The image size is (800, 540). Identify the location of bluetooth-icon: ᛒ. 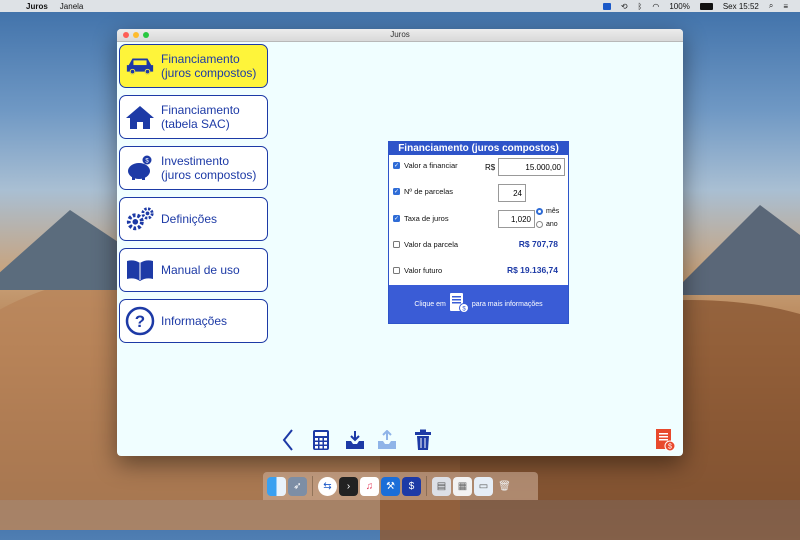
(640, 6).